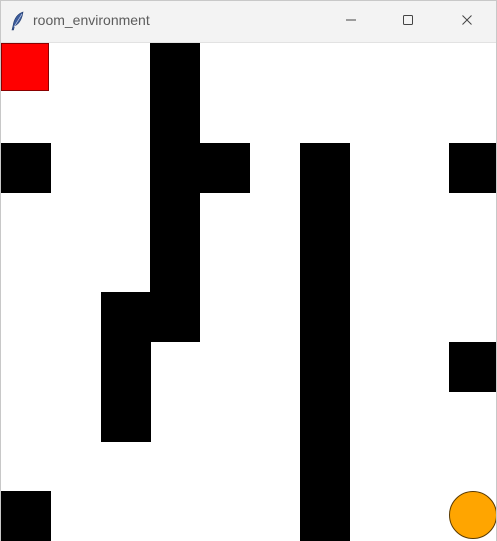  What do you see at coordinates (25, 67) in the screenshot?
I see `agent-marker` at bounding box center [25, 67].